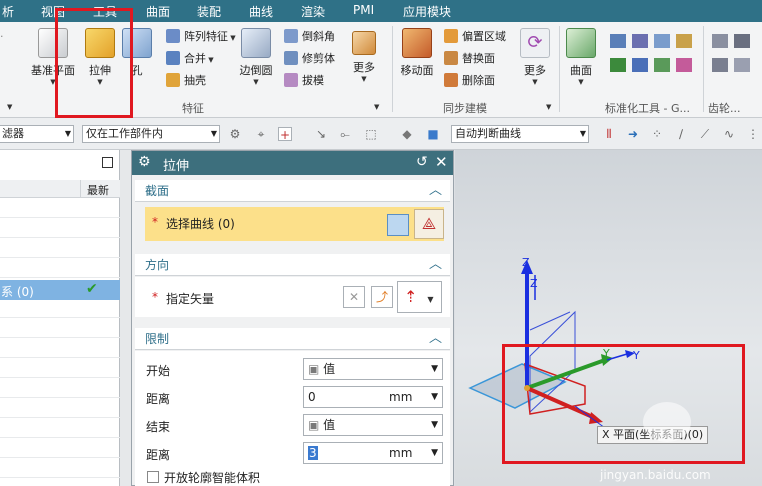 The width and height of the screenshot is (762, 486). What do you see at coordinates (209, 11) in the screenshot?
I see `menu-assembly: 装配` at bounding box center [209, 11].